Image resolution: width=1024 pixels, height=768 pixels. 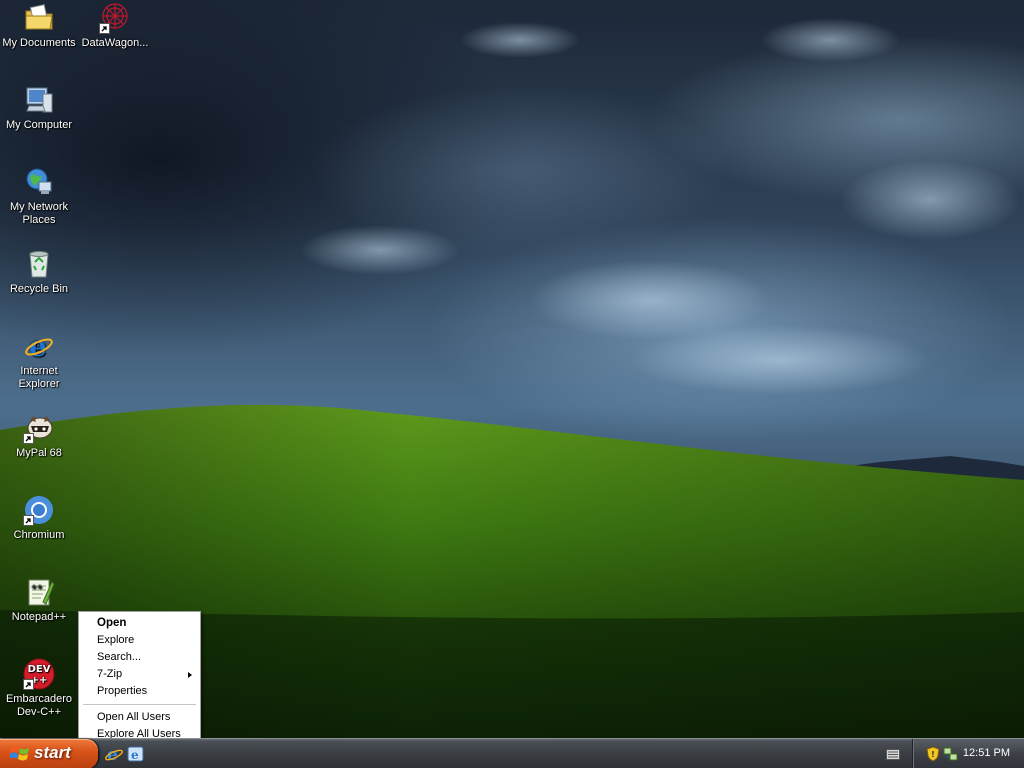 I want to click on desktop-icon-chromium: Chromium, so click(x=39, y=518).